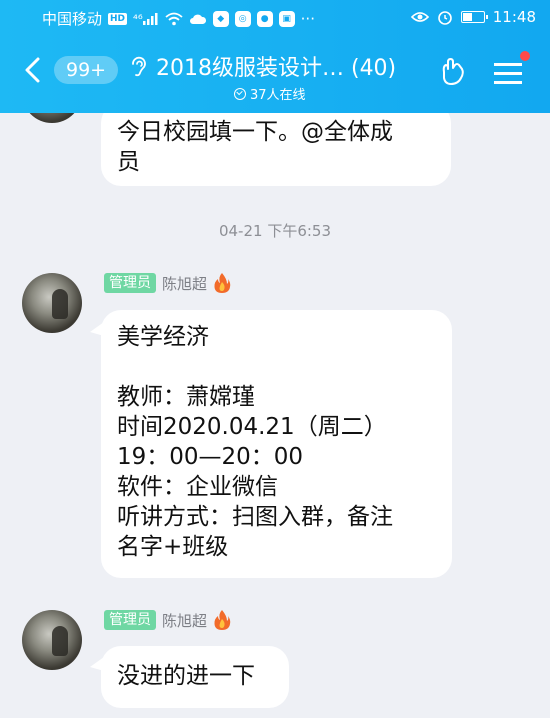 The image size is (550, 718). I want to click on shield-app-icon: ◆, so click(220, 18).